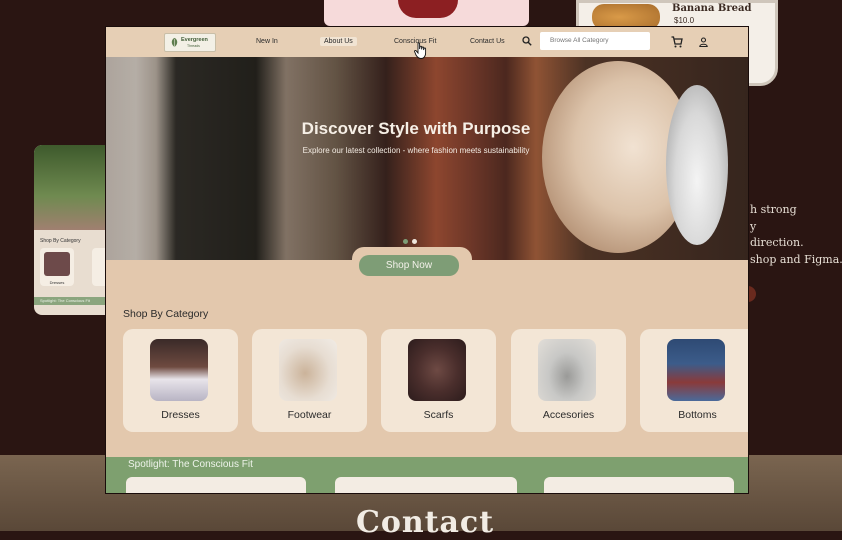 This screenshot has height=540, width=842. Describe the element at coordinates (595, 41) in the screenshot. I see `category-search-input` at that location.